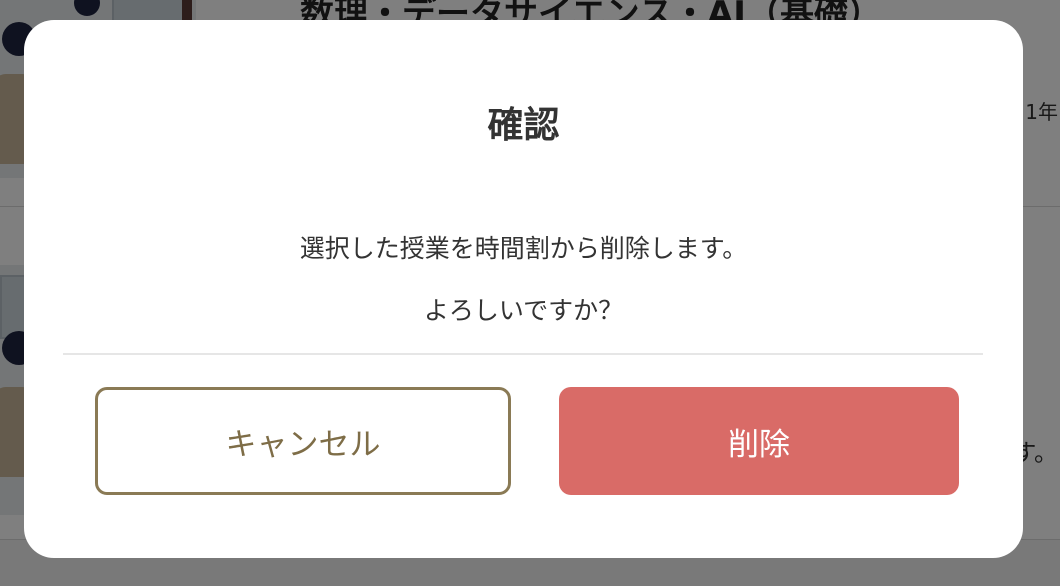 Image resolution: width=1060 pixels, height=586 pixels. Describe the element at coordinates (523, 354) in the screenshot. I see `dialog-divider` at that location.